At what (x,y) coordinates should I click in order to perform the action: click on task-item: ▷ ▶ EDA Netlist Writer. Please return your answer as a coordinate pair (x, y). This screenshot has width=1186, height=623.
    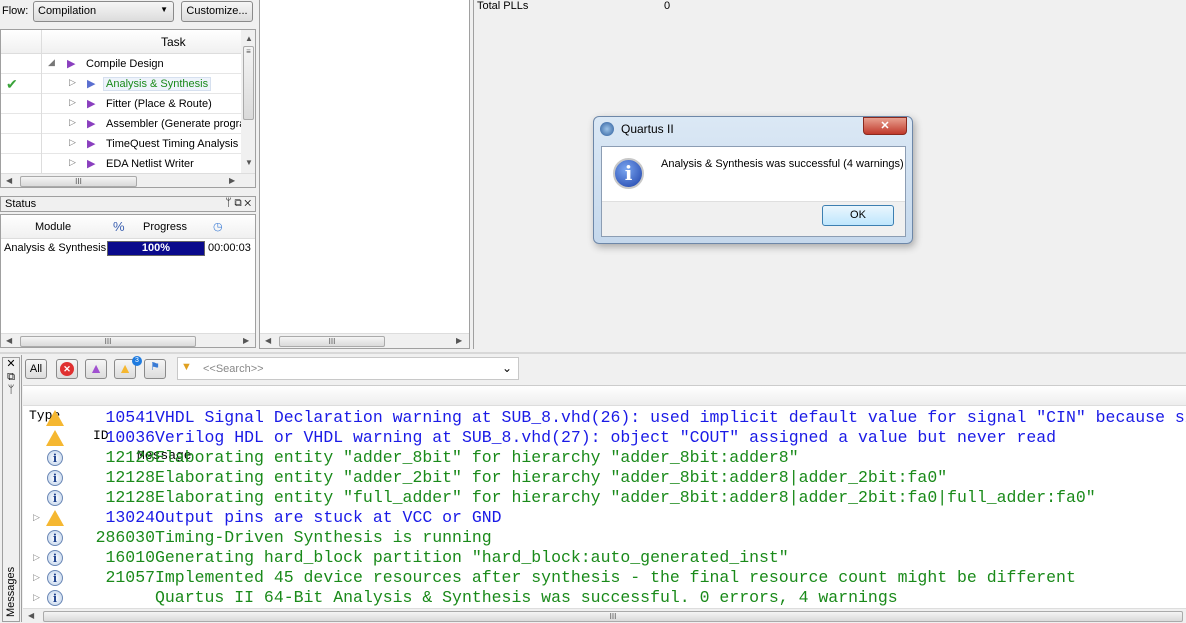
    Looking at the image, I should click on (121, 164).